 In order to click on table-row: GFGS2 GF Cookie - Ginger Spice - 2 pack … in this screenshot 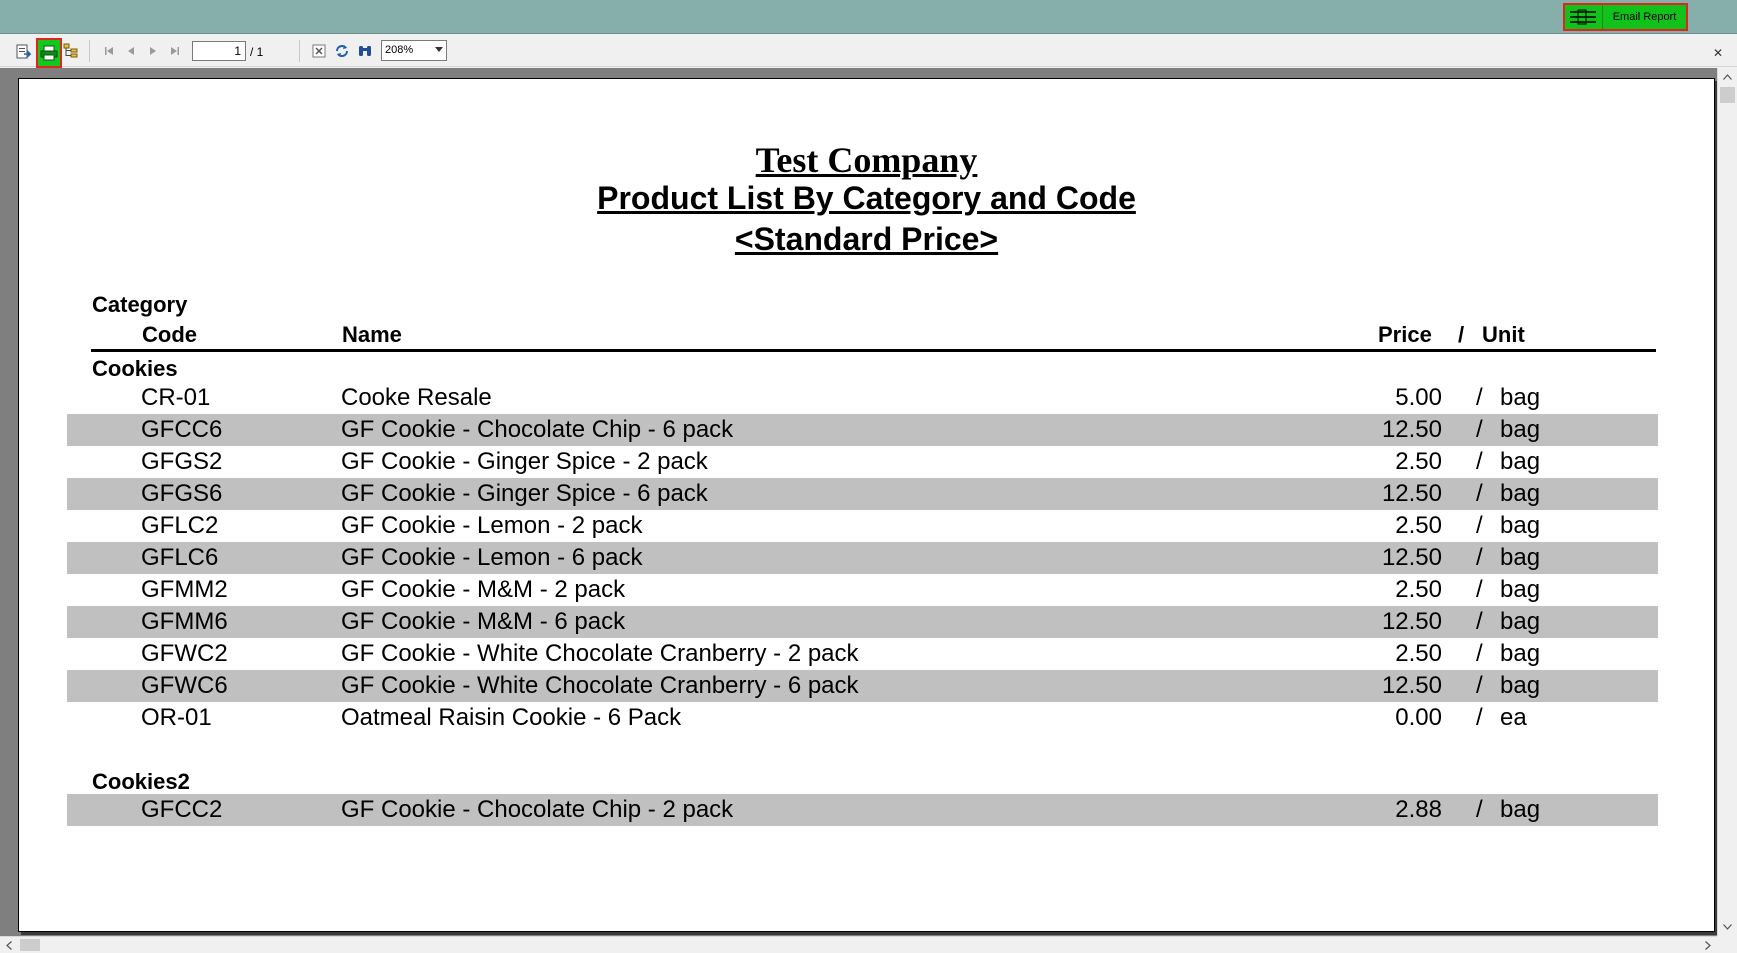, I will do `click(862, 462)`.